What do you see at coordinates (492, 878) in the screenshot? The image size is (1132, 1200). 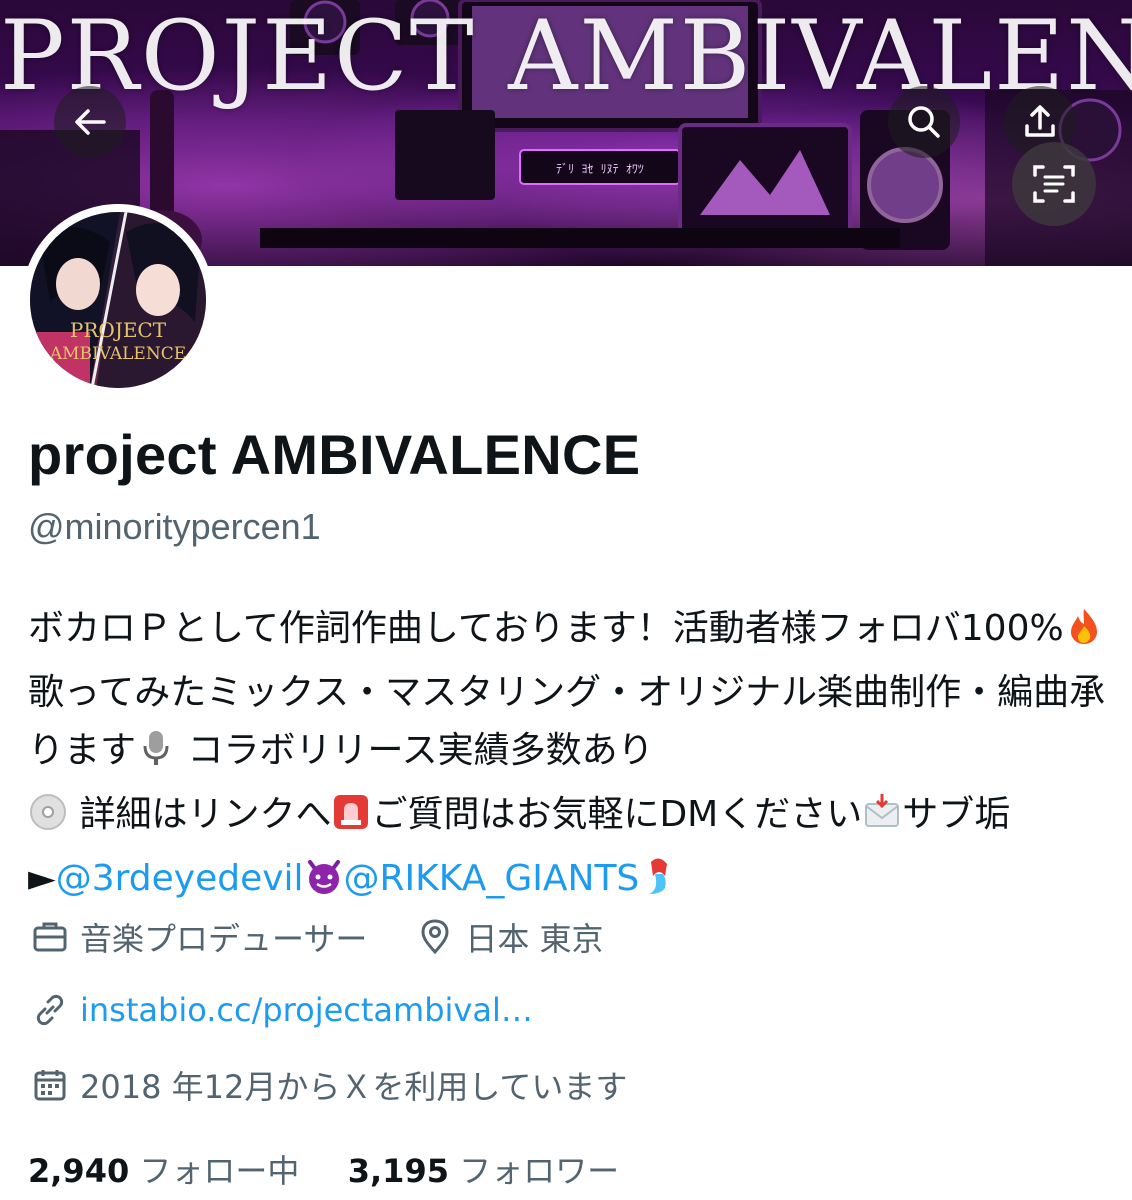 I see `bio-mention-rikka-giants: @RIKKA_GIANTS` at bounding box center [492, 878].